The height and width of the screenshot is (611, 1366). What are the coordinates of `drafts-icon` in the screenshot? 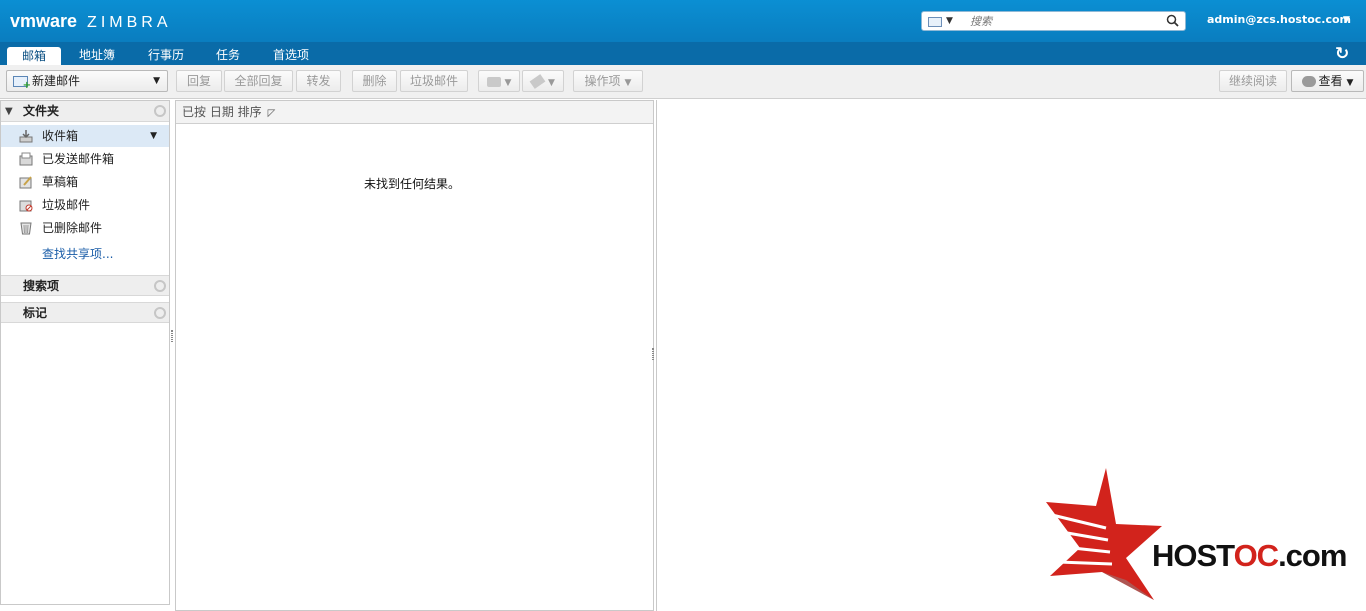 It's located at (25, 182).